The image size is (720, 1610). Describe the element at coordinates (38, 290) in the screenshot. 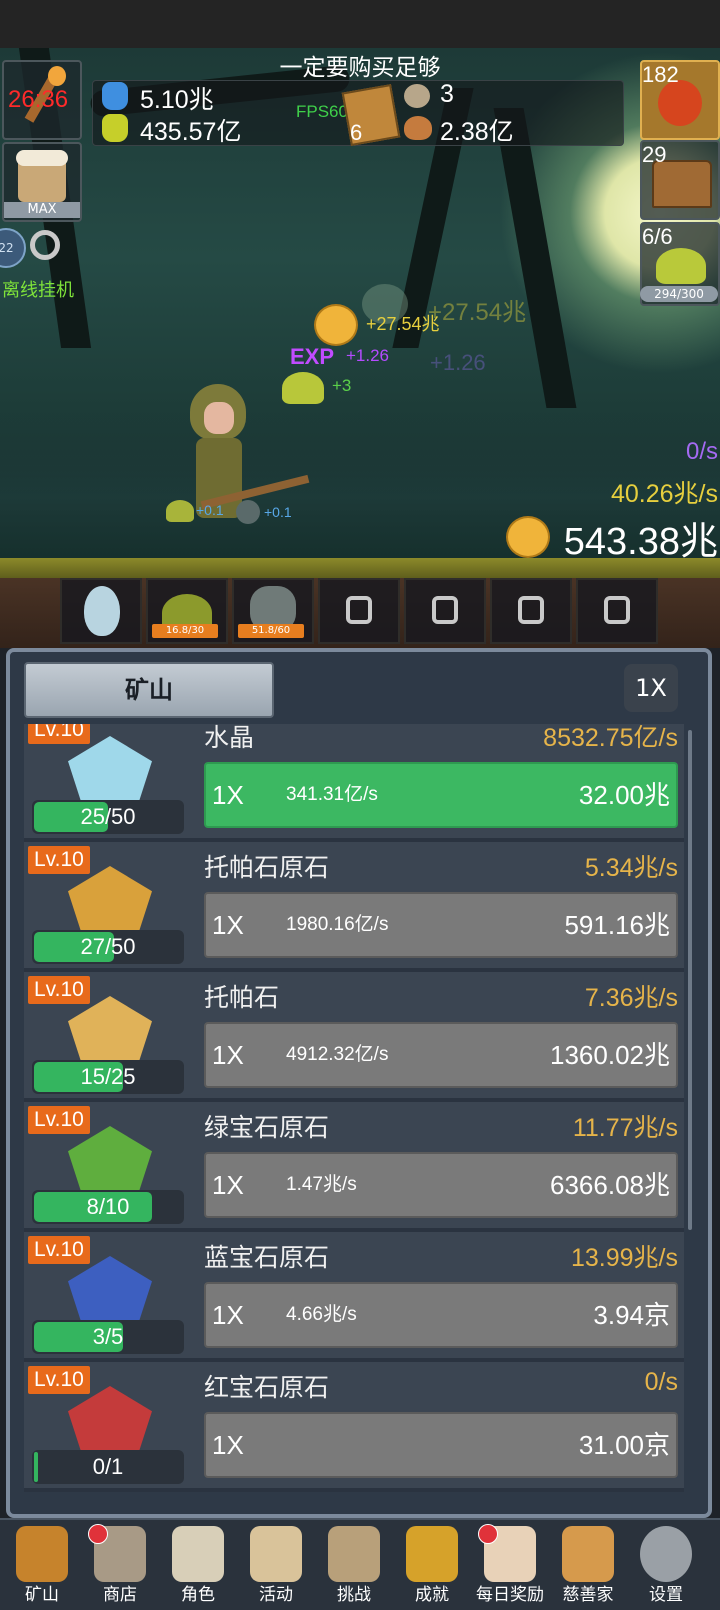

I see `offline-label: 离线挂机` at that location.